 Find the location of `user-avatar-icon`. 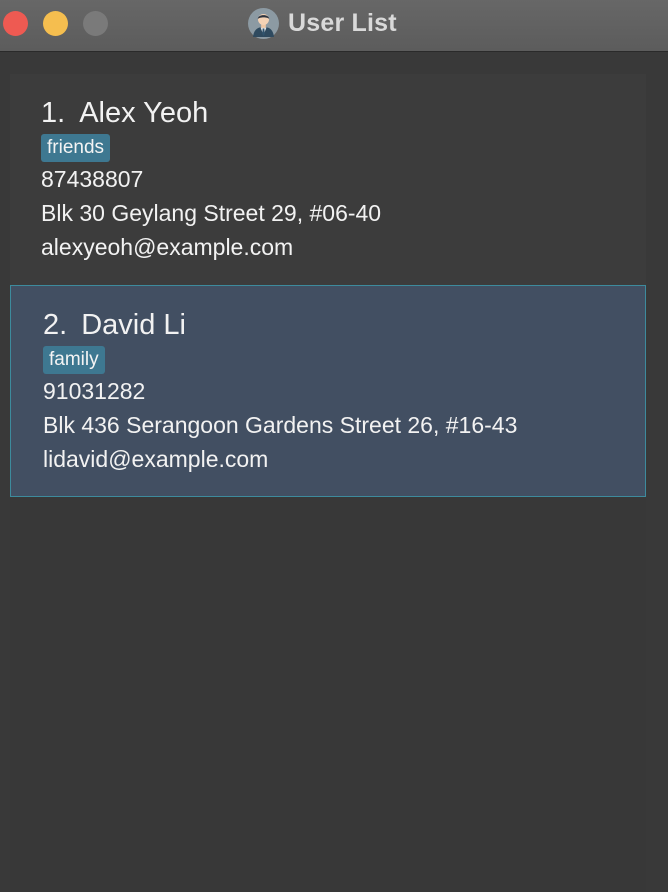

user-avatar-icon is located at coordinates (263, 23).